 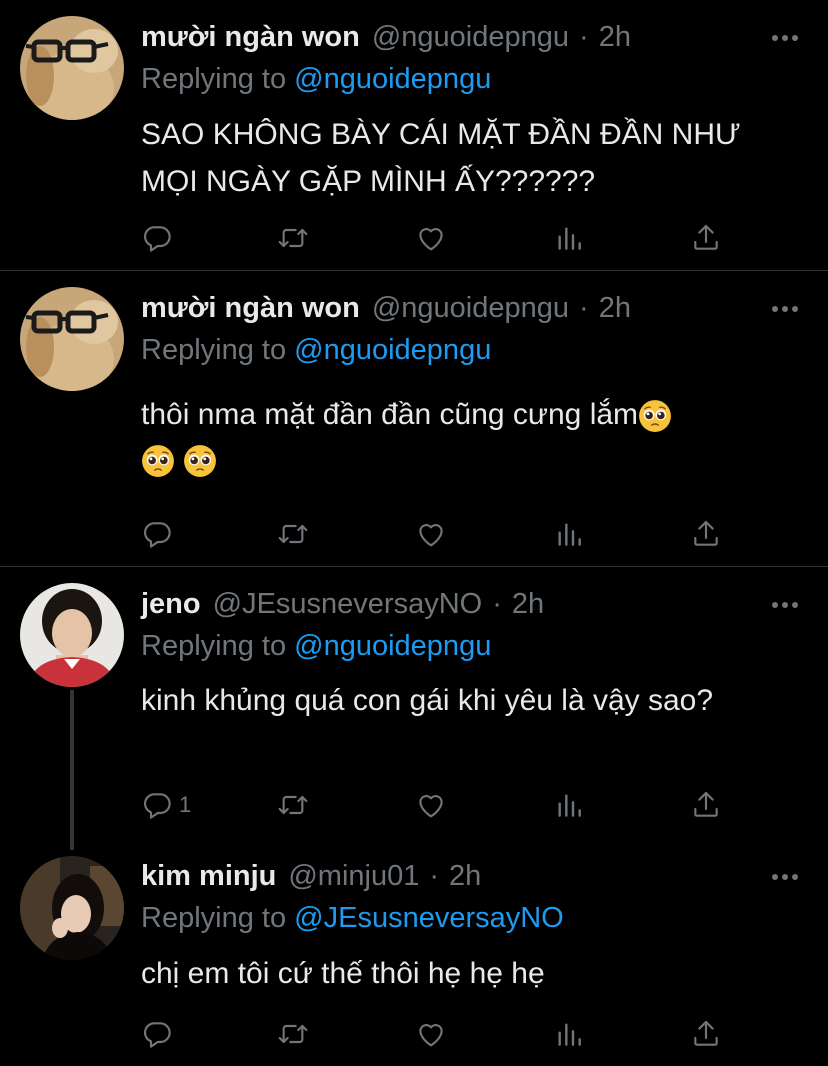 I want to click on display-name: kim minju, so click(x=208, y=876).